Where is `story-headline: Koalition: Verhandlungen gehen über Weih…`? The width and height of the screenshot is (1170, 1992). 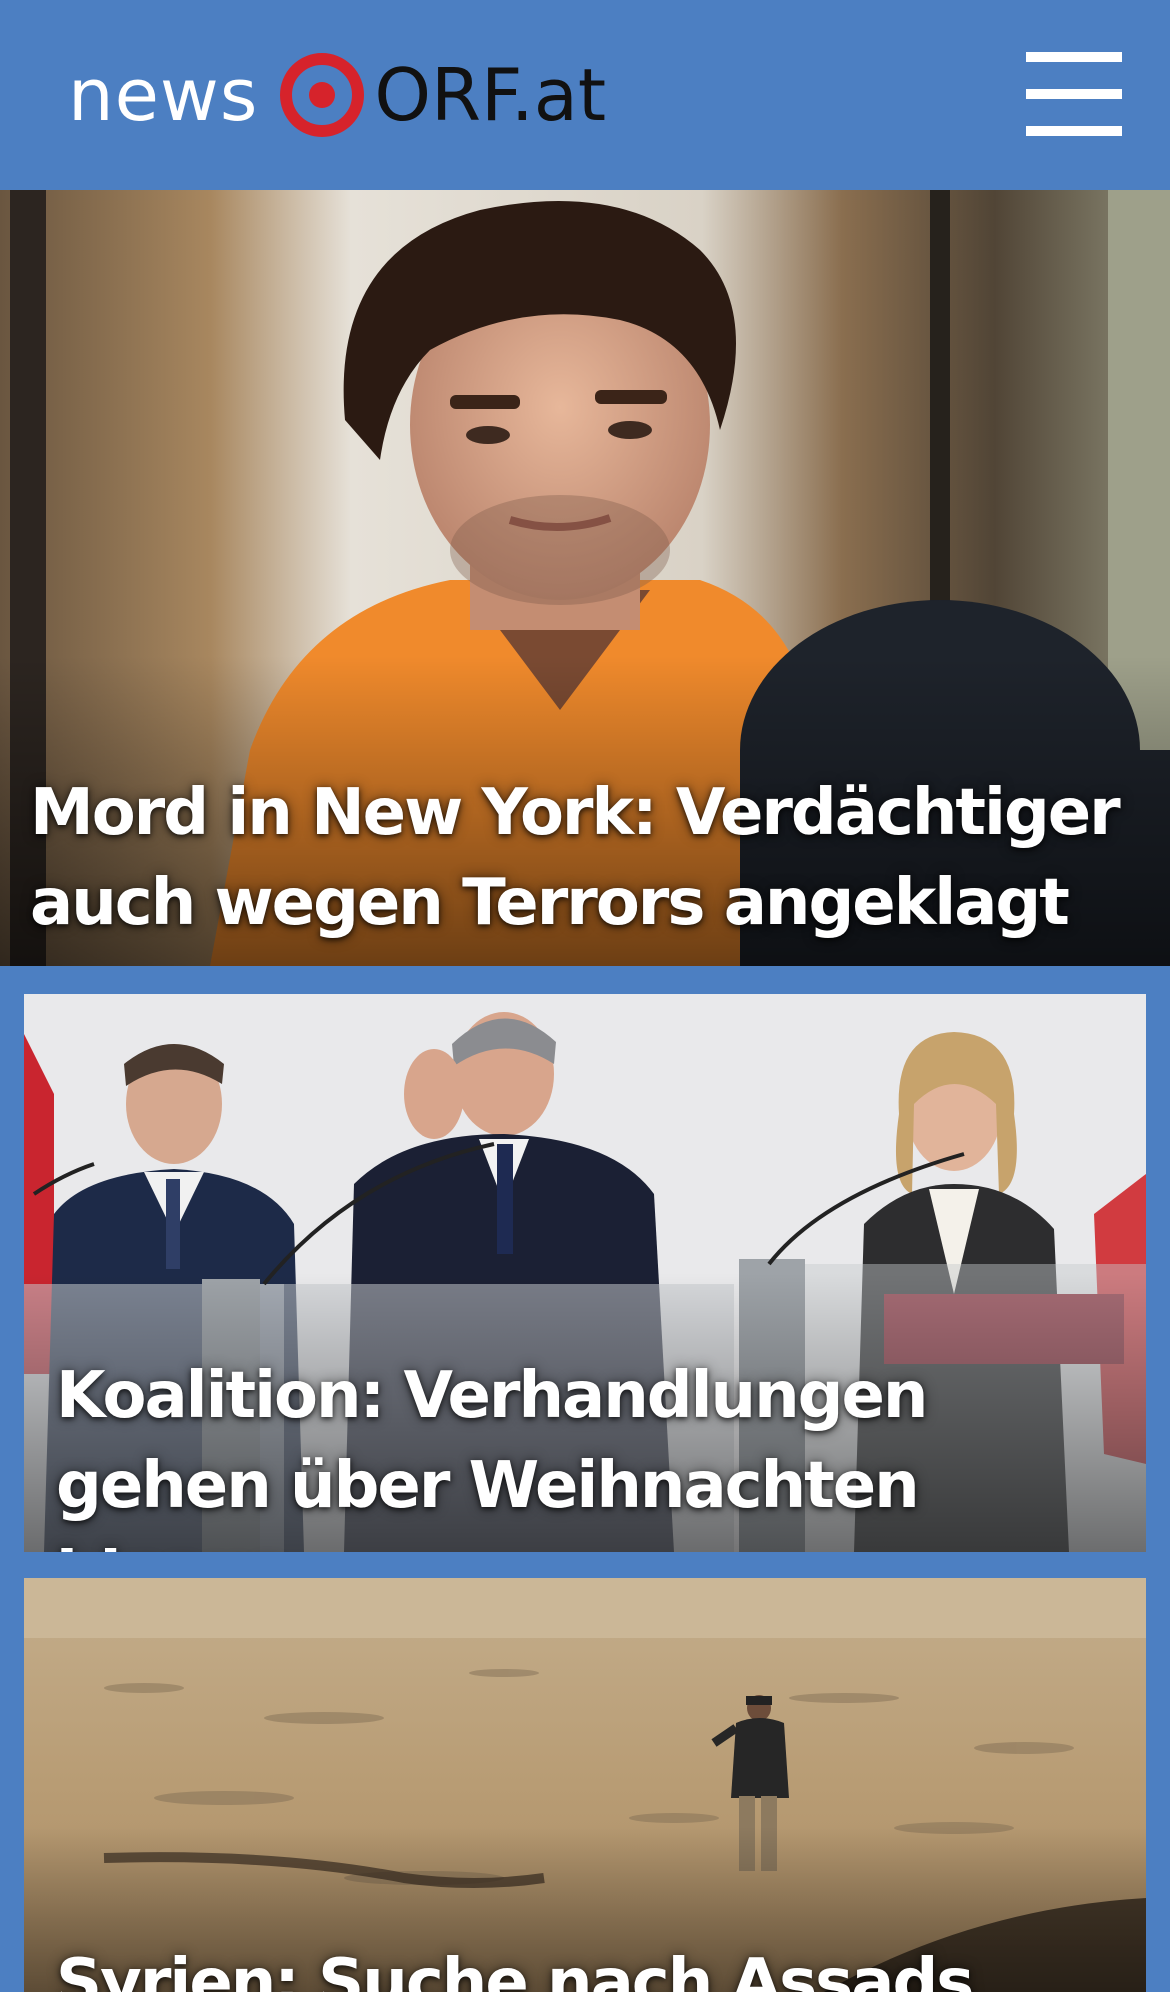
story-headline: Koalition: Verhandlungen gehen über Weih… is located at coordinates (492, 1455).